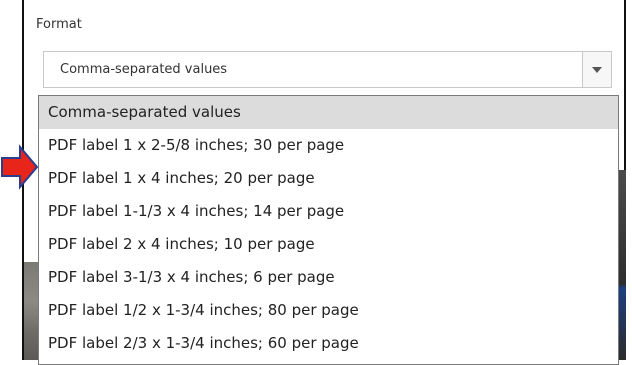 This screenshot has width=632, height=365. Describe the element at coordinates (59, 24) in the screenshot. I see `format-label: Format` at that location.